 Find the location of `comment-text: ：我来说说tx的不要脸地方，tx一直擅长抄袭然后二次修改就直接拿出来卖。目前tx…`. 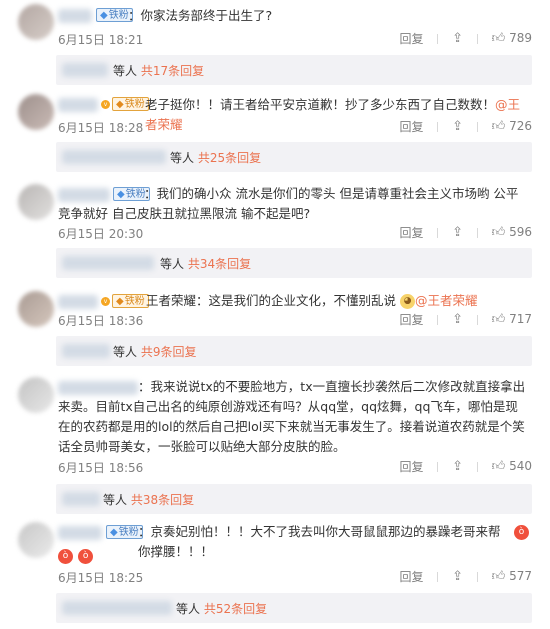

comment-text: ：我来说说tx的不要脸地方，tx一直擅长抄袭然后二次修改就直接拿出来卖。目前tx… is located at coordinates (292, 416).